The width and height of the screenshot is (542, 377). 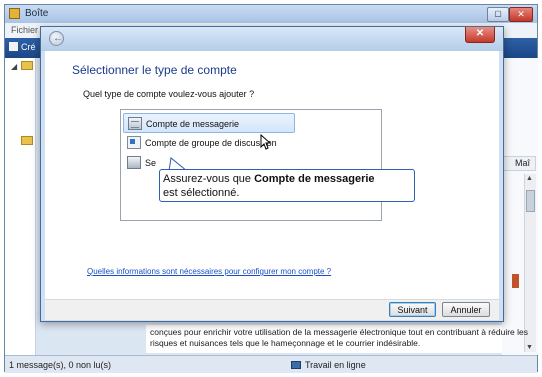 What do you see at coordinates (20, 206) in the screenshot?
I see `folder-tree: ◢` at bounding box center [20, 206].